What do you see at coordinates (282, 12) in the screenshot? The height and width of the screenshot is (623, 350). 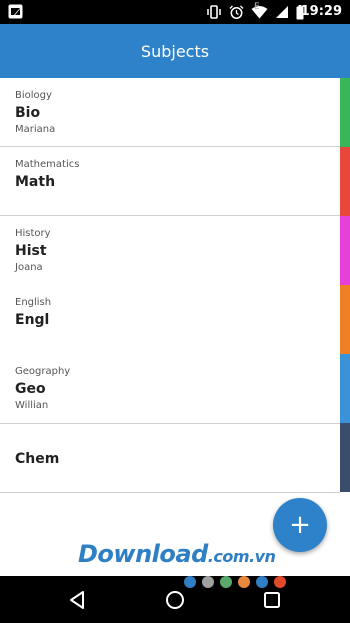 I see `signal-icon` at bounding box center [282, 12].